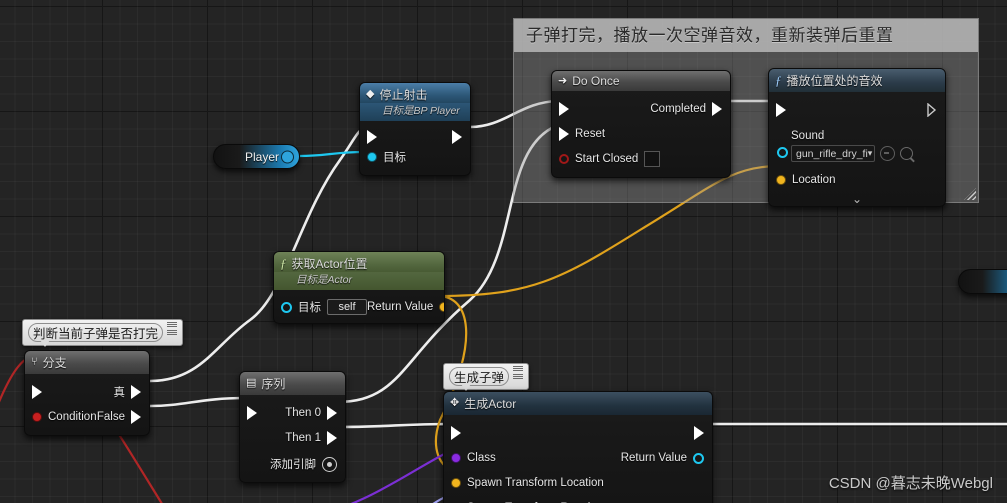 The height and width of the screenshot is (503, 1007). What do you see at coordinates (303, 413) in the screenshot?
I see `sequence-then0-label: Then 0` at bounding box center [303, 413].